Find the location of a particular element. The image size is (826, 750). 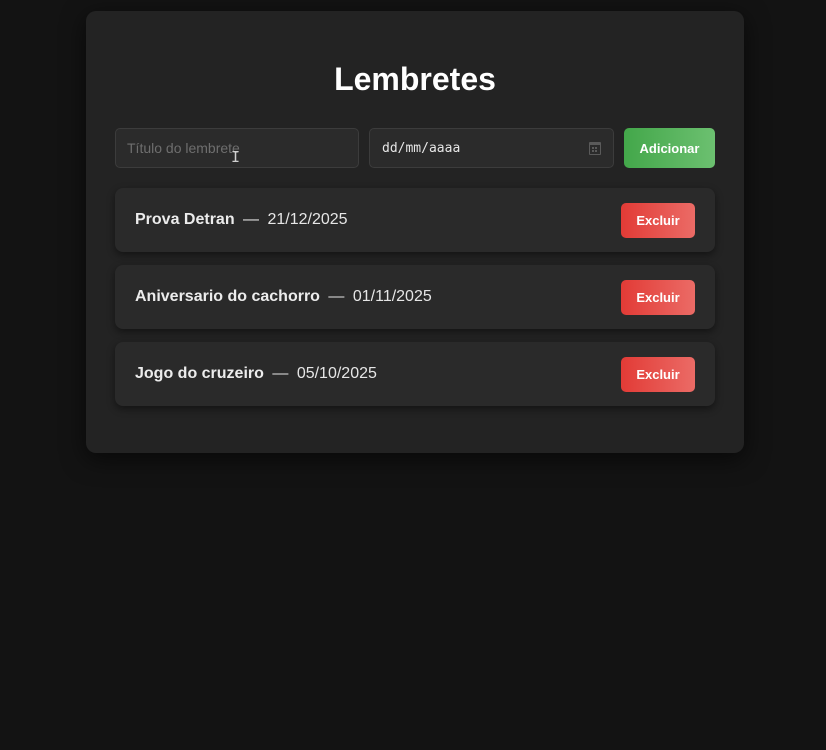

reminder-date: 05/10/2025 is located at coordinates (336, 373).